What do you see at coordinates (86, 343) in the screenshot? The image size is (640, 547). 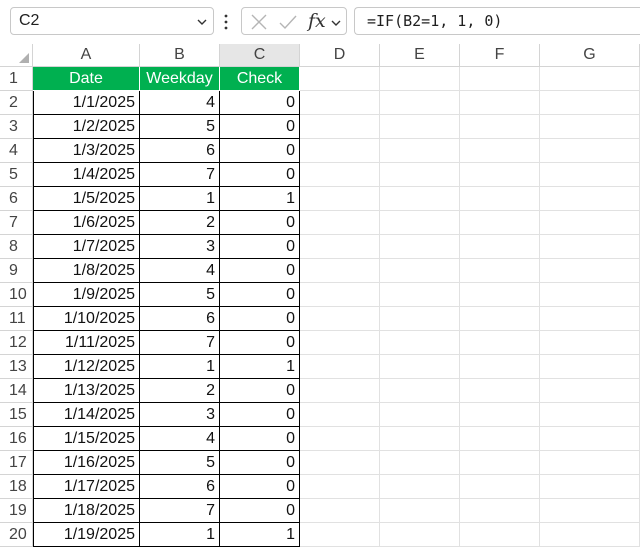 I see `table-cell: 1/11/2025` at bounding box center [86, 343].